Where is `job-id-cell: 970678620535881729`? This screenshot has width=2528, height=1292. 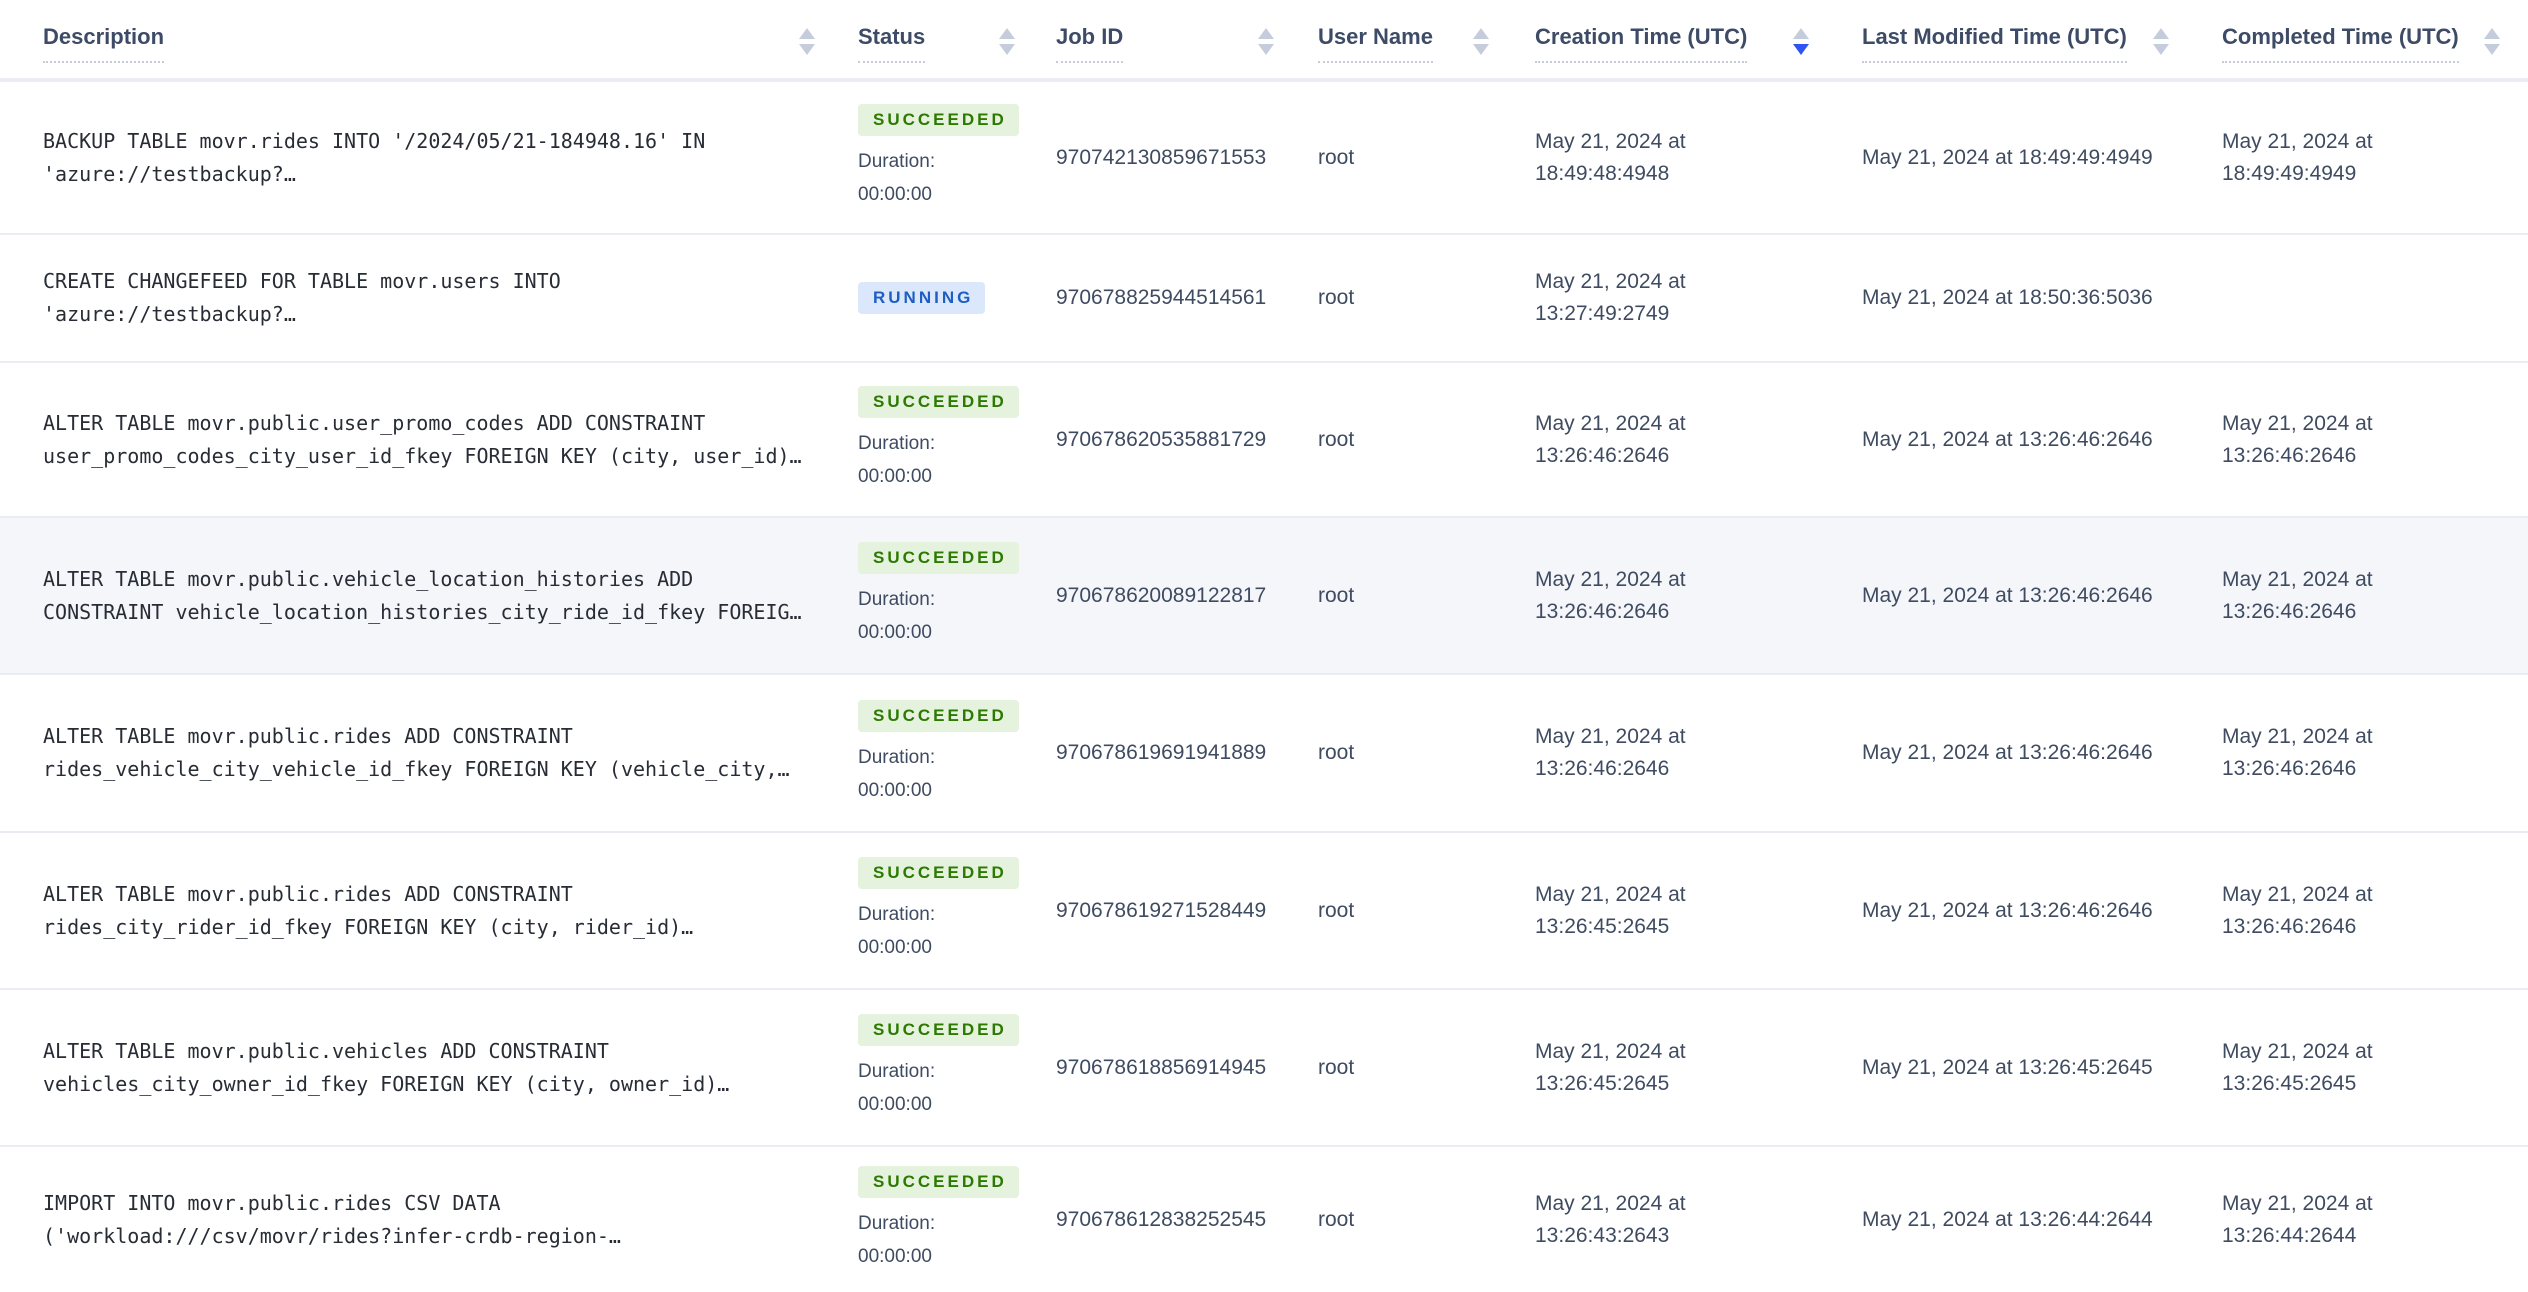
job-id-cell: 970678620535881729 is located at coordinates (1165, 439).